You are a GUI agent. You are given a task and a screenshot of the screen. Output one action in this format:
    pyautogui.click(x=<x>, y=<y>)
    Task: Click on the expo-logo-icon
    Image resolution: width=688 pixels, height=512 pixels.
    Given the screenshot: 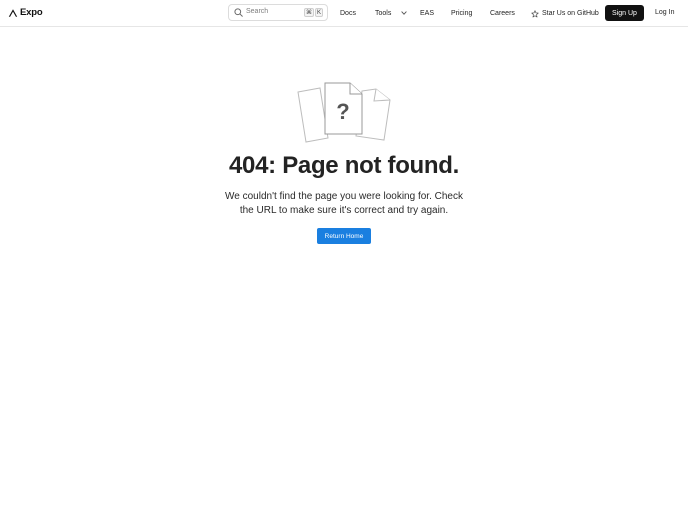 What is the action you would take?
    pyautogui.click(x=13, y=12)
    